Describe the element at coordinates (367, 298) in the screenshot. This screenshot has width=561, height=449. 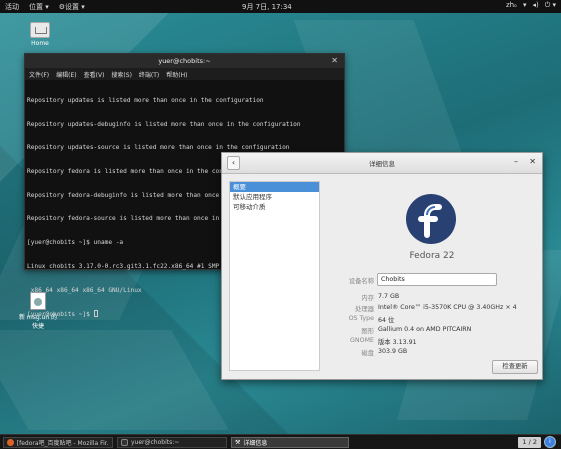
I see `memory-label: 内存` at that location.